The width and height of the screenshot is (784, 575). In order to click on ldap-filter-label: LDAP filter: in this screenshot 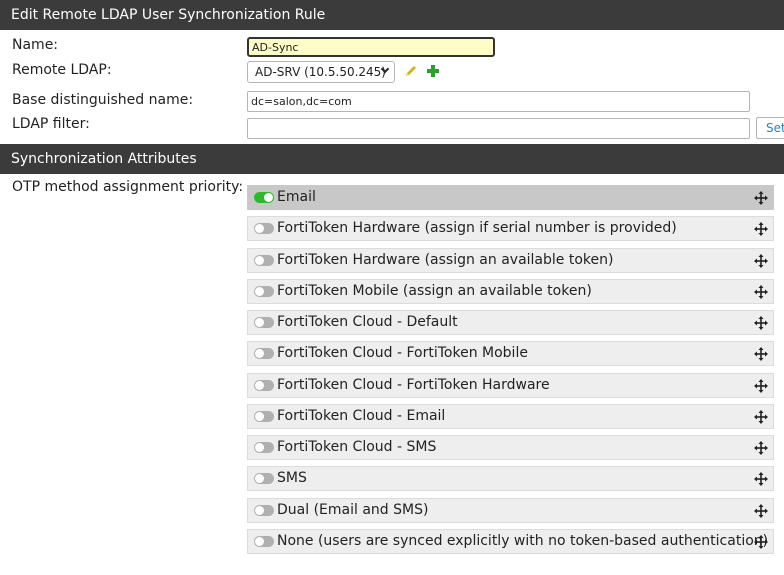, I will do `click(51, 124)`.